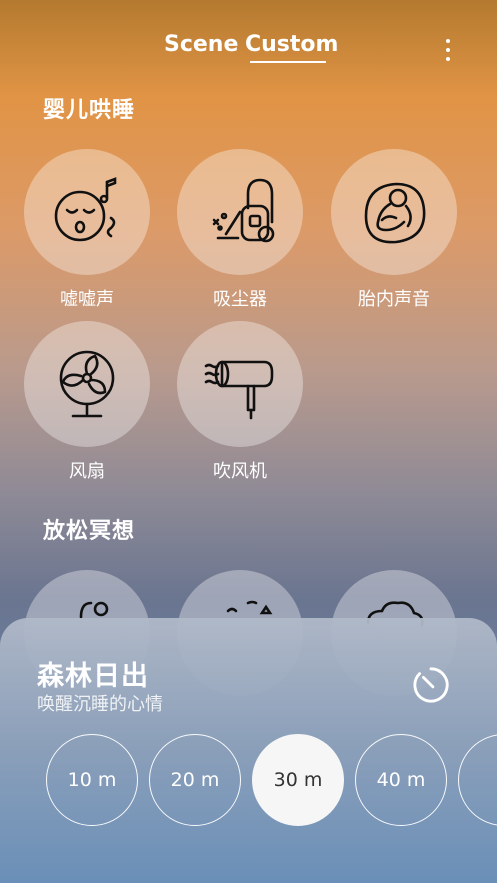 The image size is (497, 883). I want to click on tile-label: 吸尘器, so click(240, 299).